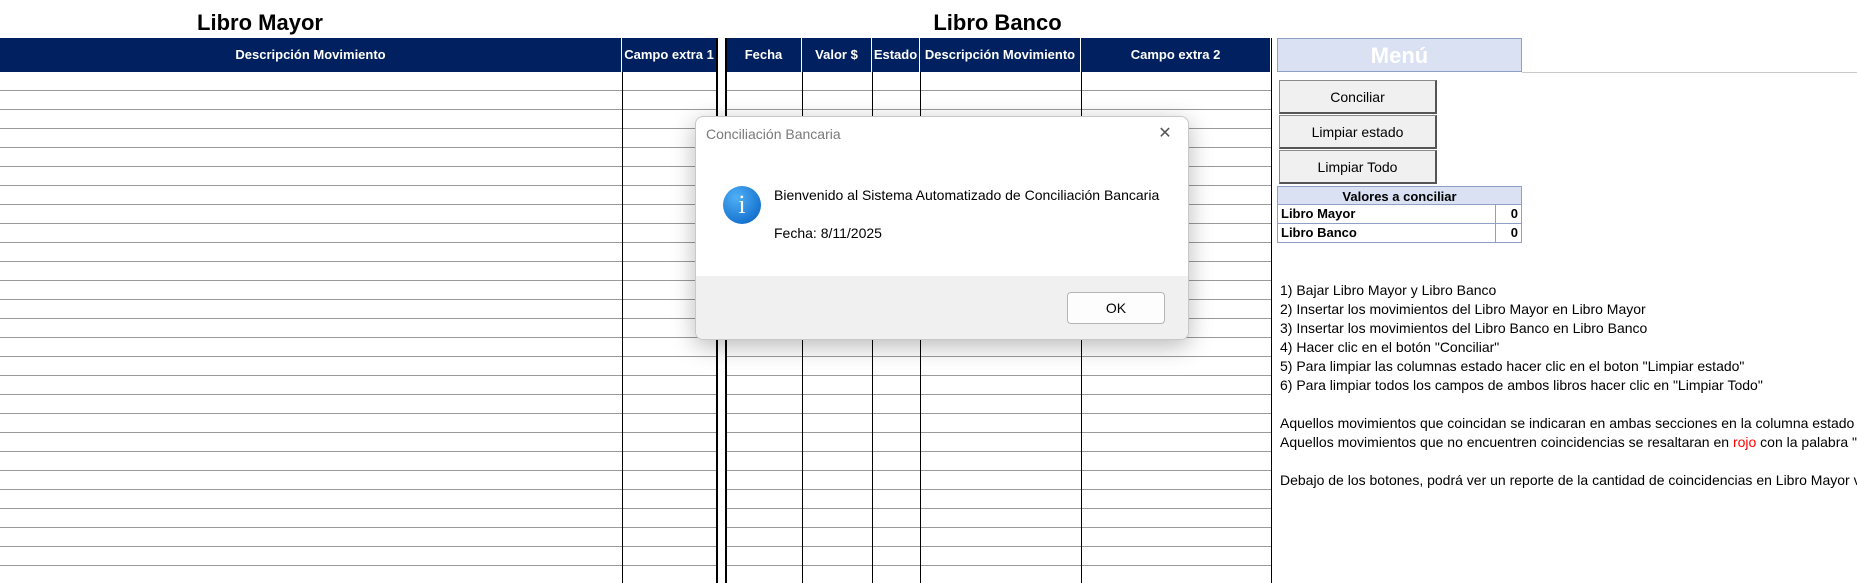 The image size is (1857, 583). I want to click on header-campo-extra-1: Campo extra 1, so click(669, 55).